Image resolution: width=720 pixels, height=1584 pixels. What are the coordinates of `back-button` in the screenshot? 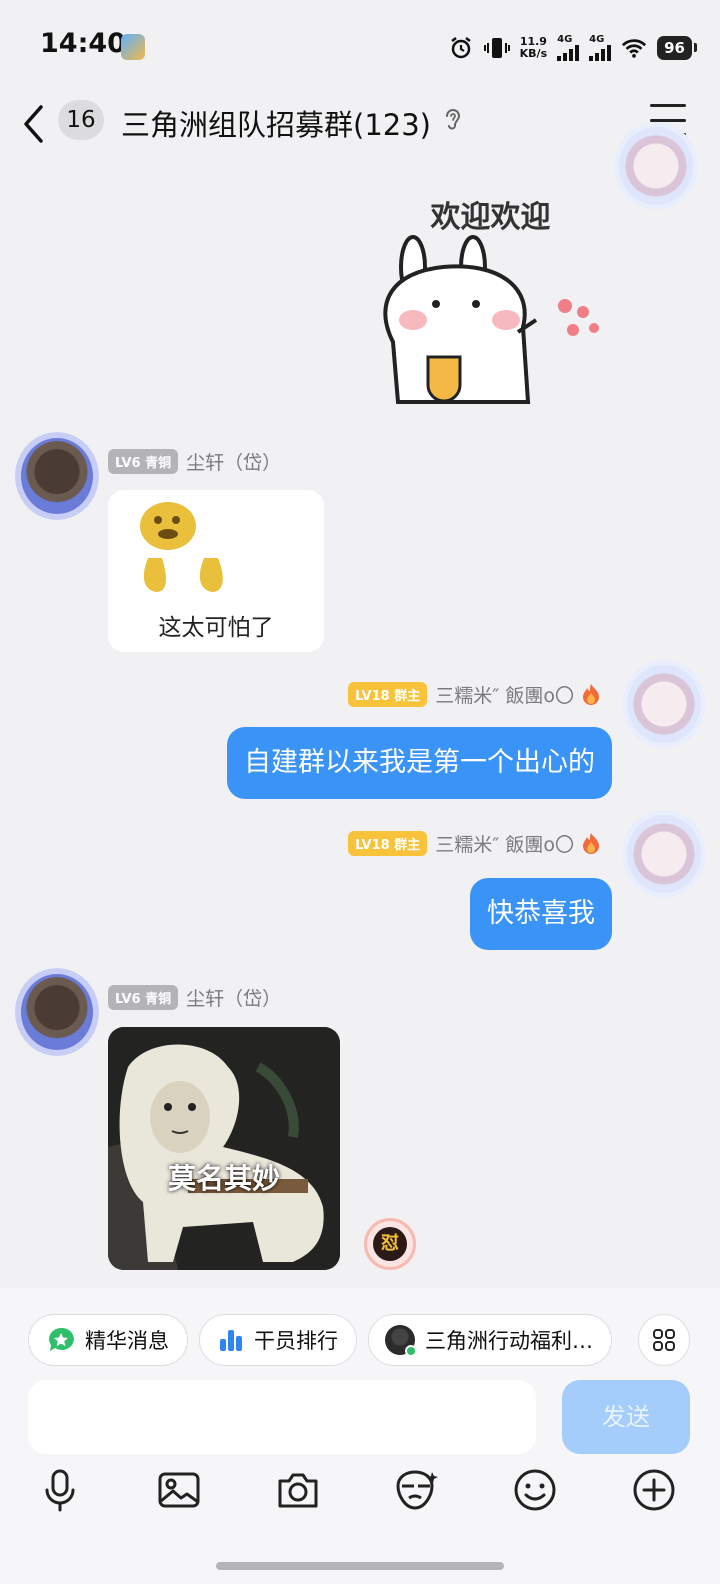 It's located at (37, 124).